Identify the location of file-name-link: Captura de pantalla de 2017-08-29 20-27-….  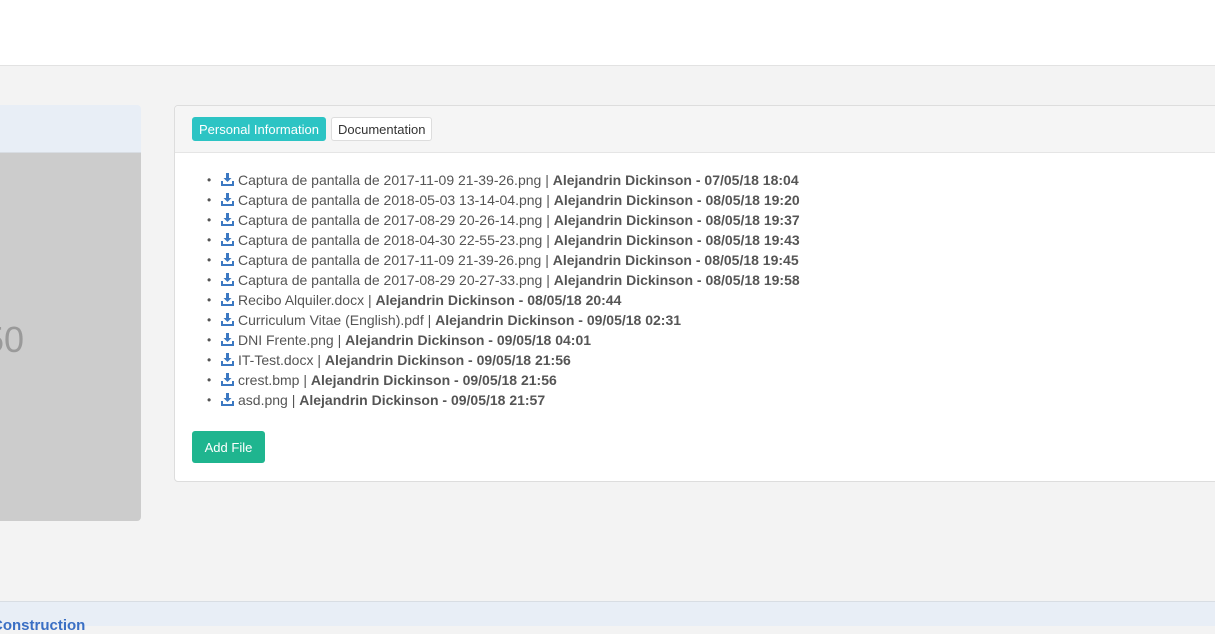
(390, 280).